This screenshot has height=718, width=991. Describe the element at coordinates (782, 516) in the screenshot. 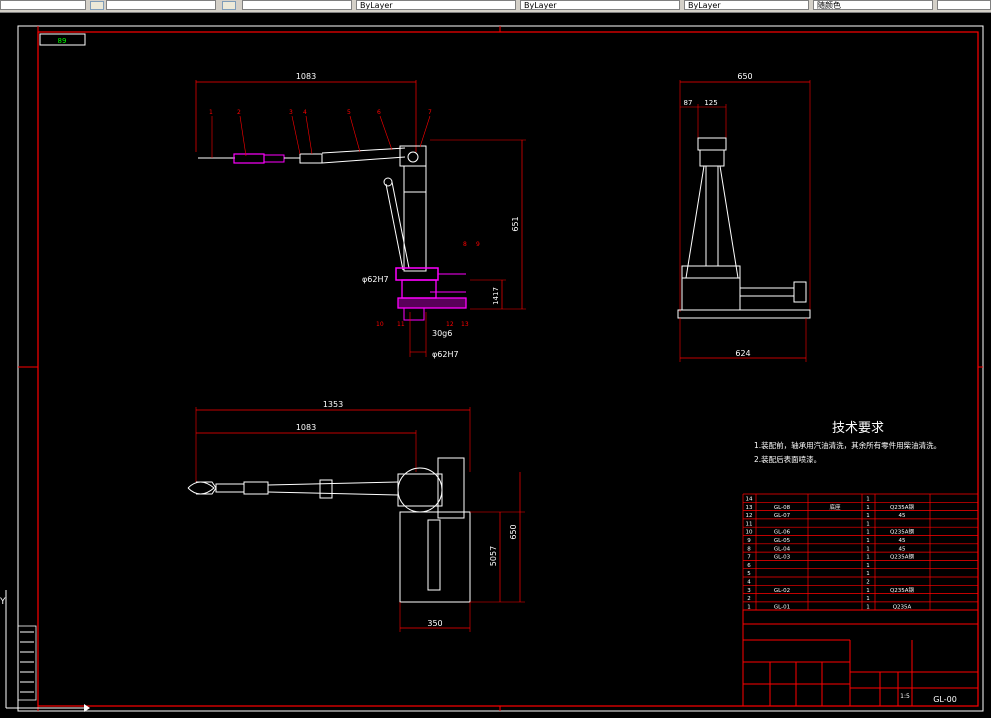

I see `bom-cell-code: GL-07` at that location.